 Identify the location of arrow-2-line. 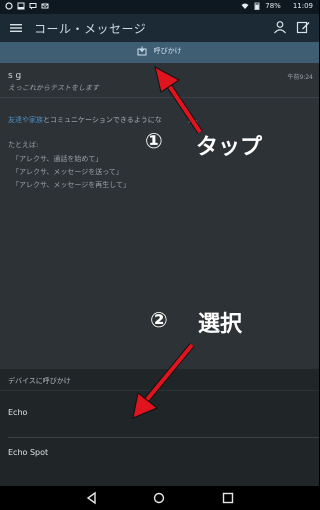
(168, 373).